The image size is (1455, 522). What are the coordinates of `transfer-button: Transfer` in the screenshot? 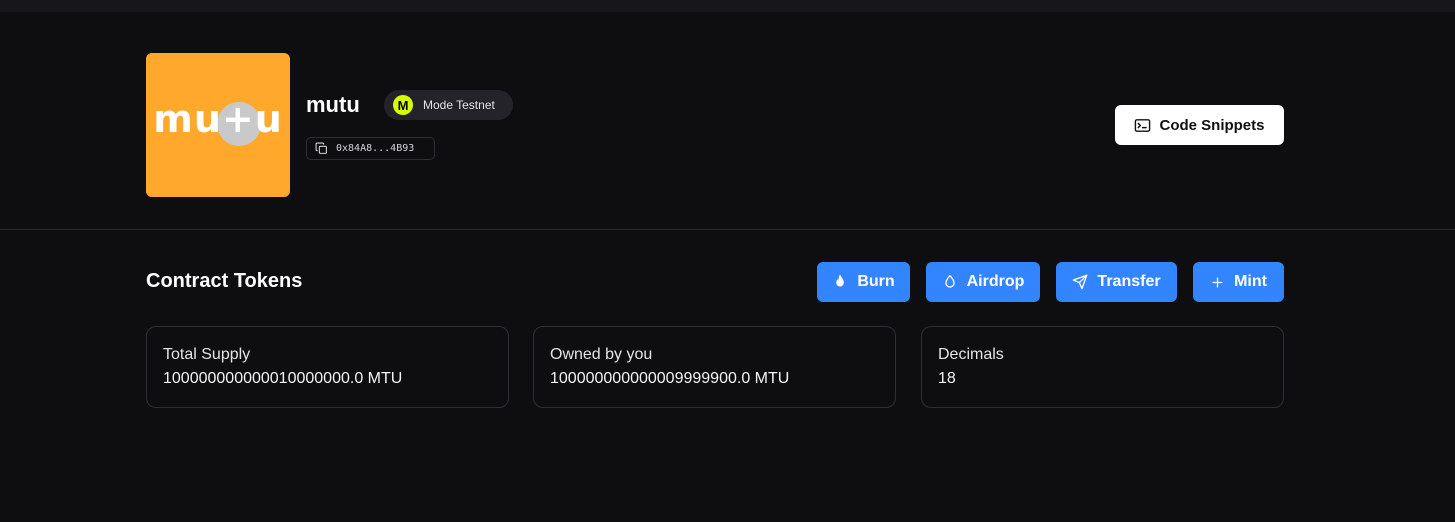 It's located at (1116, 282).